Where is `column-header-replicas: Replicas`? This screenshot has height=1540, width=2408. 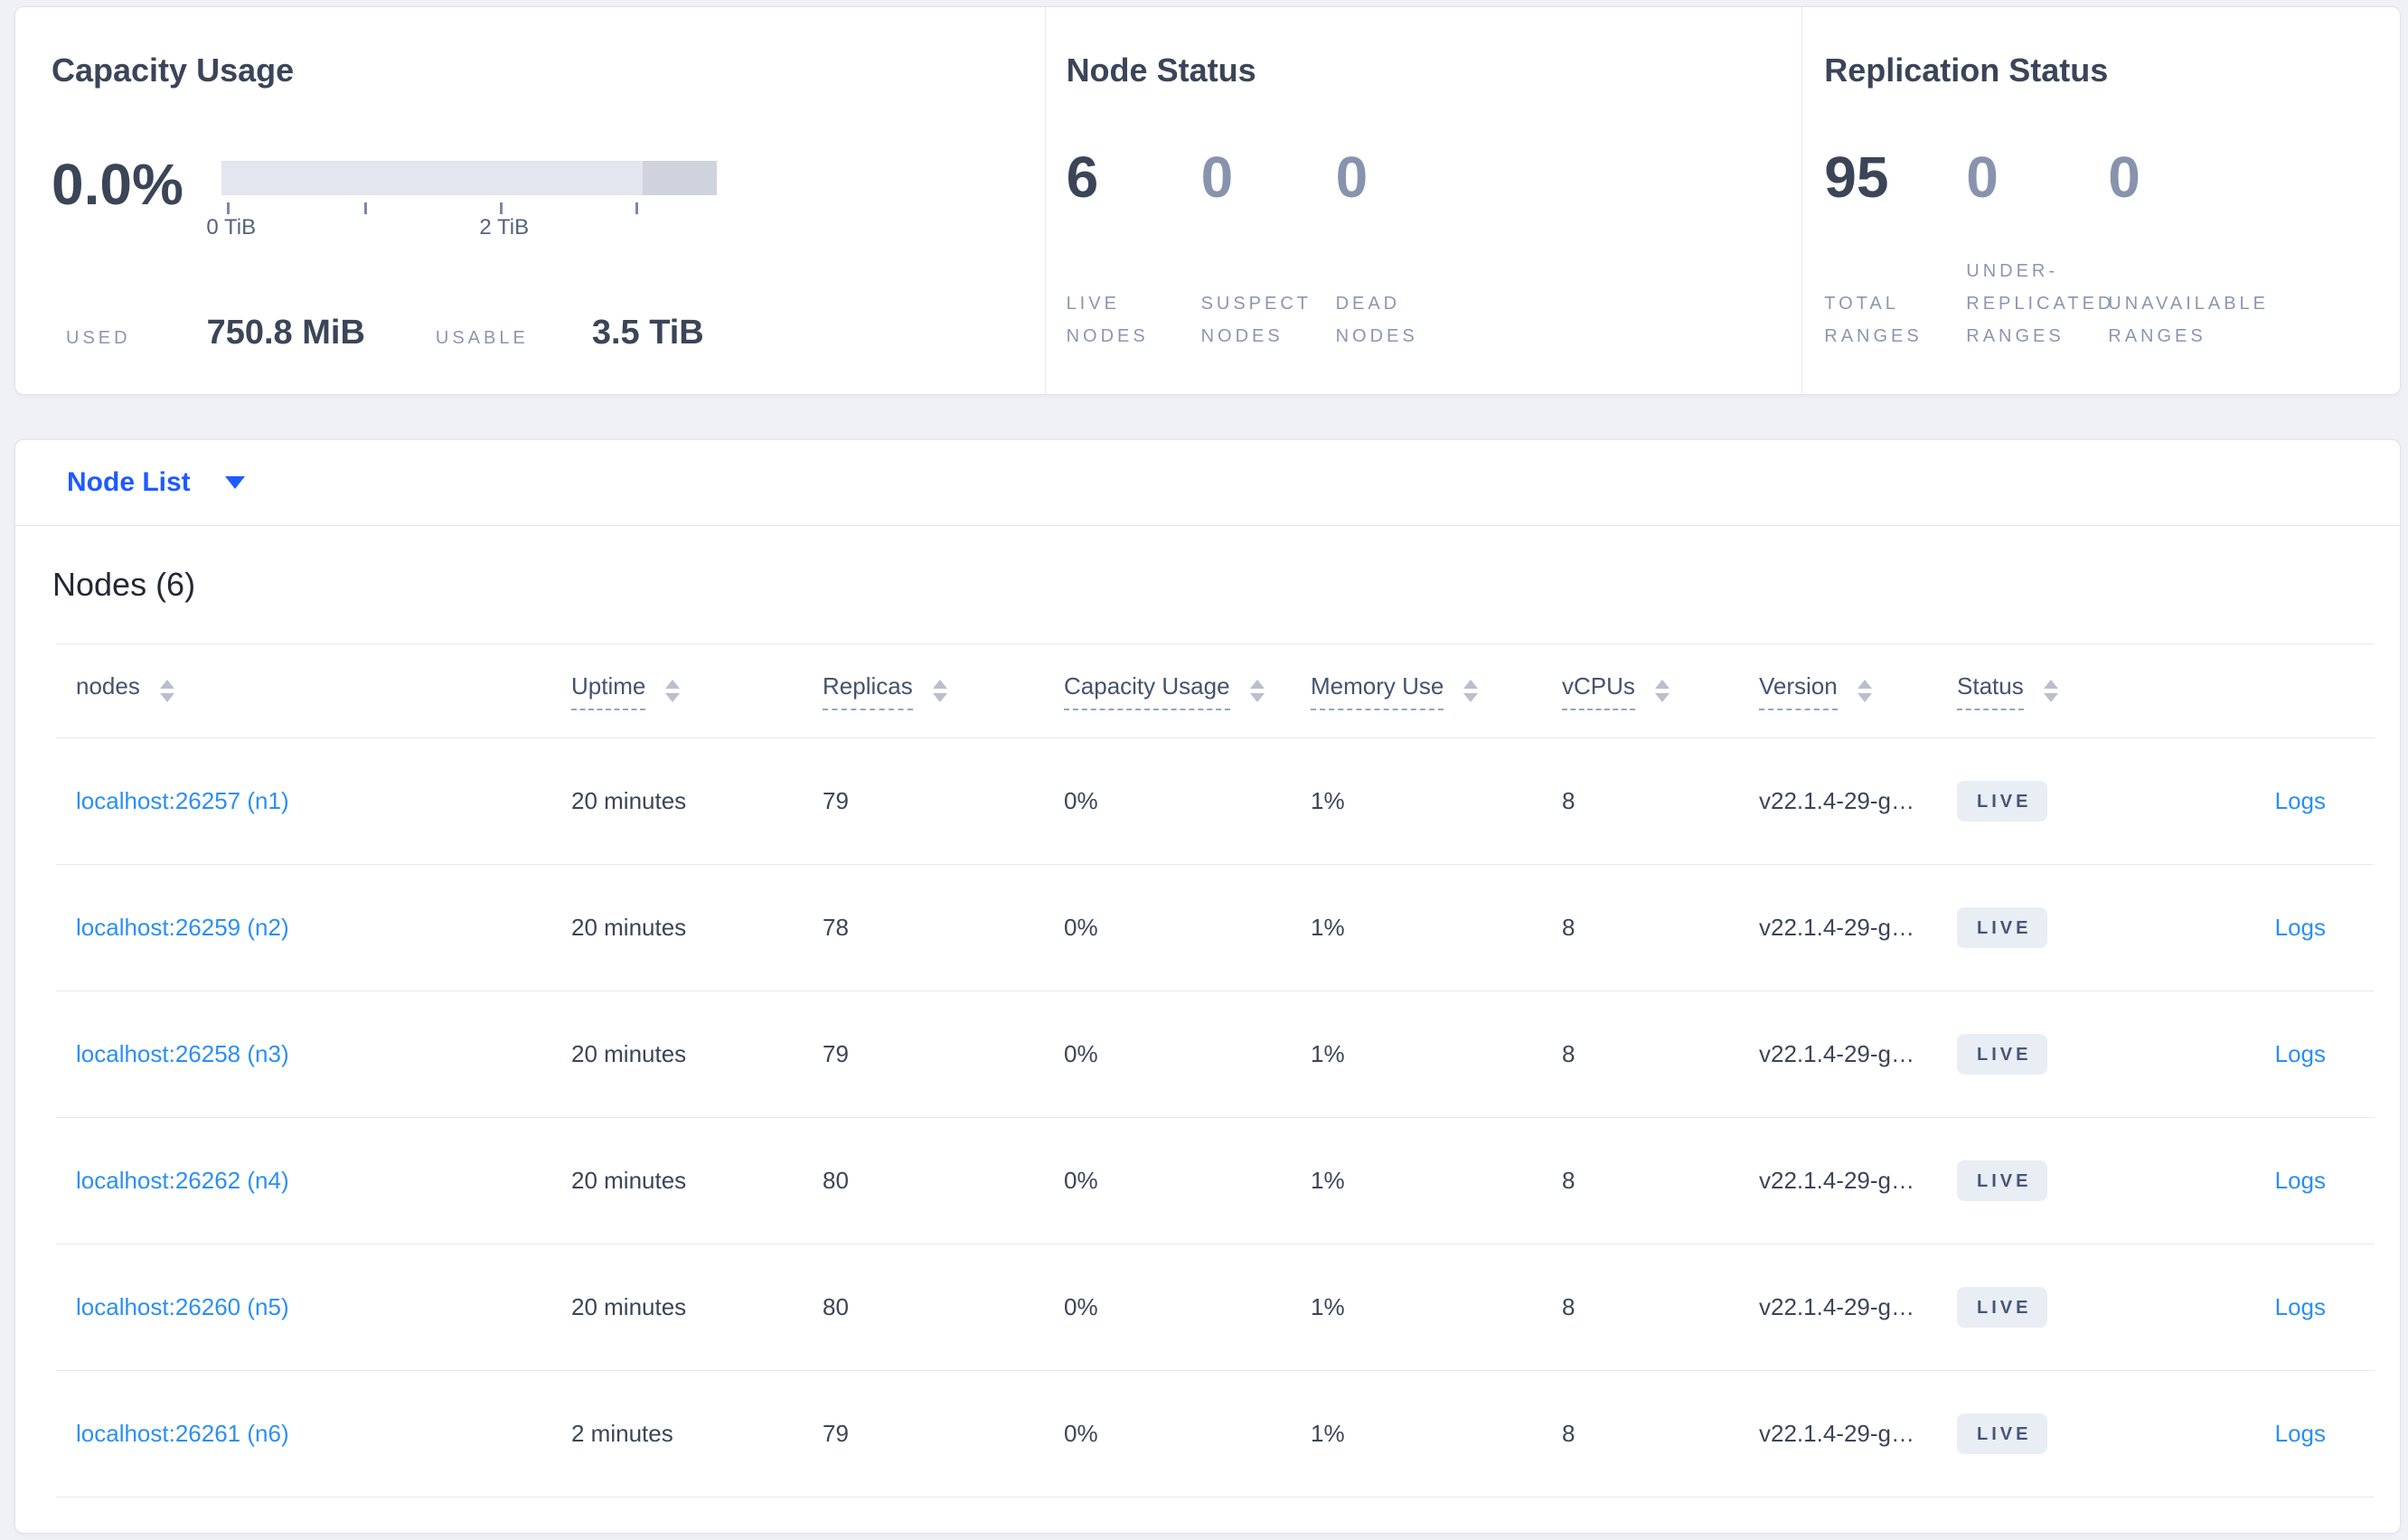 column-header-replicas: Replicas is located at coordinates (943, 690).